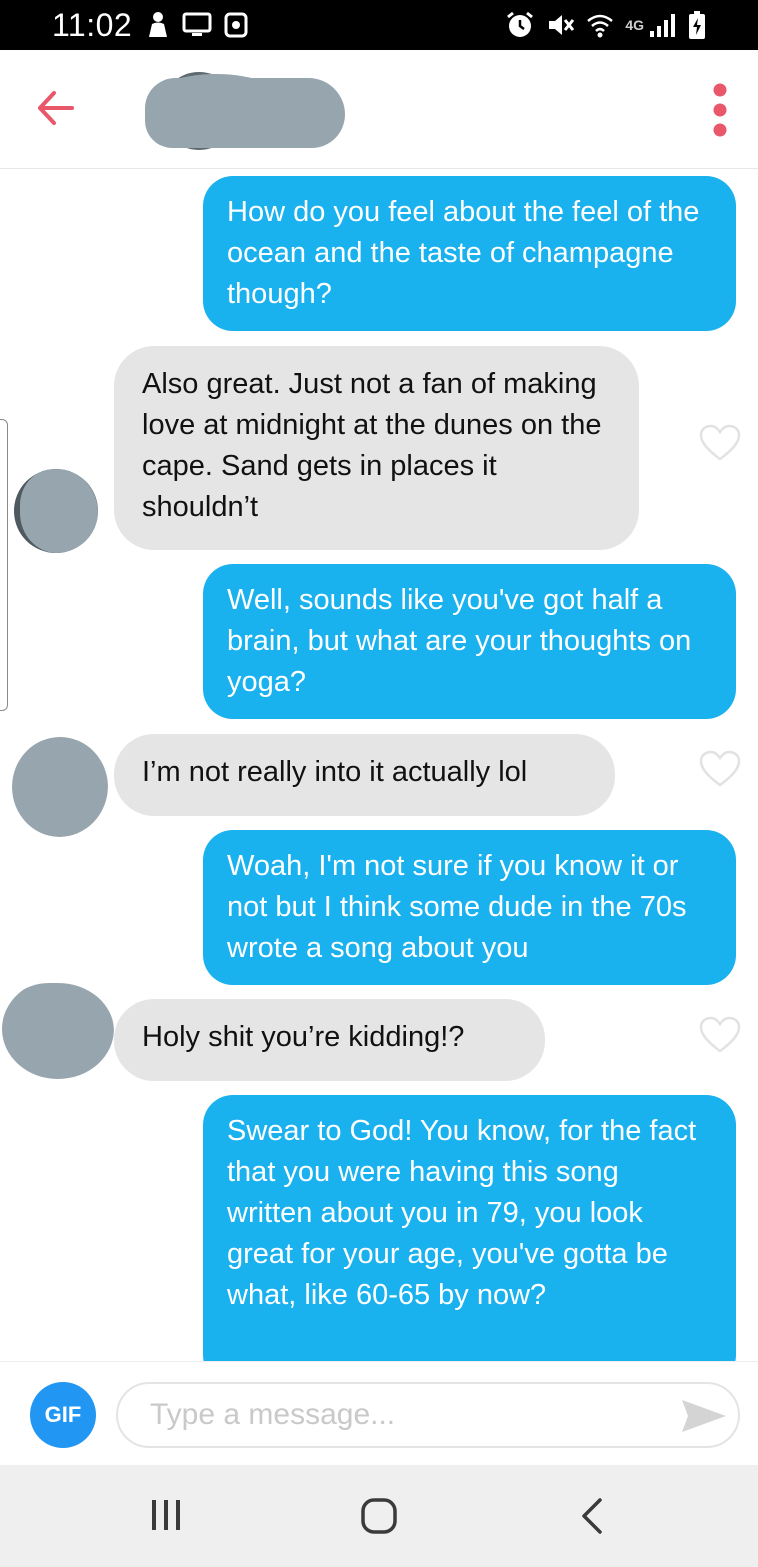 This screenshot has width=758, height=1567. Describe the element at coordinates (216, 103) in the screenshot. I see `redaction-blur` at that location.